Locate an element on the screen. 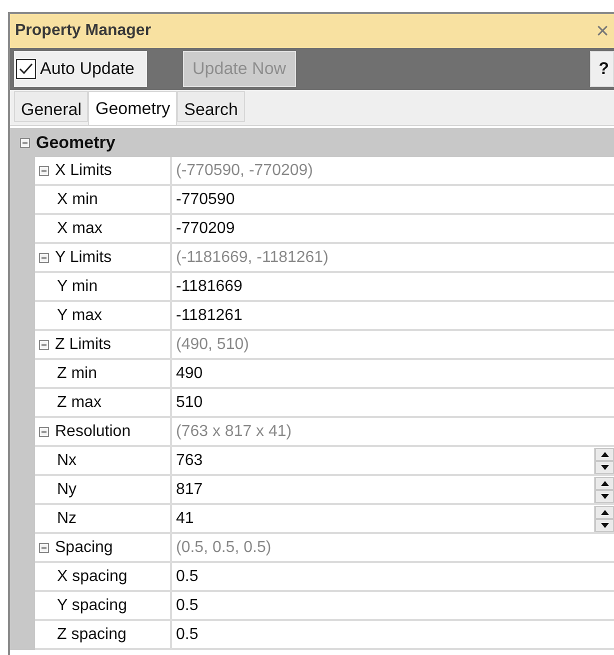  property-name: X max is located at coordinates (79, 228).